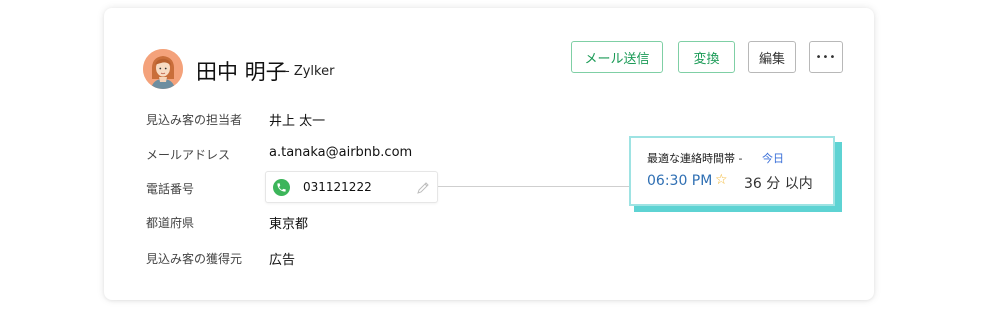 This screenshot has height=310, width=1000. Describe the element at coordinates (617, 57) in the screenshot. I see `send-email-button: メール送信` at that location.